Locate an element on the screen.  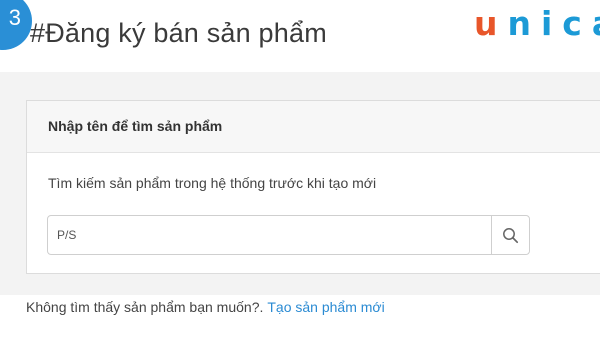
panel-header: Nhập tên để tìm sản phẩm is located at coordinates (313, 127).